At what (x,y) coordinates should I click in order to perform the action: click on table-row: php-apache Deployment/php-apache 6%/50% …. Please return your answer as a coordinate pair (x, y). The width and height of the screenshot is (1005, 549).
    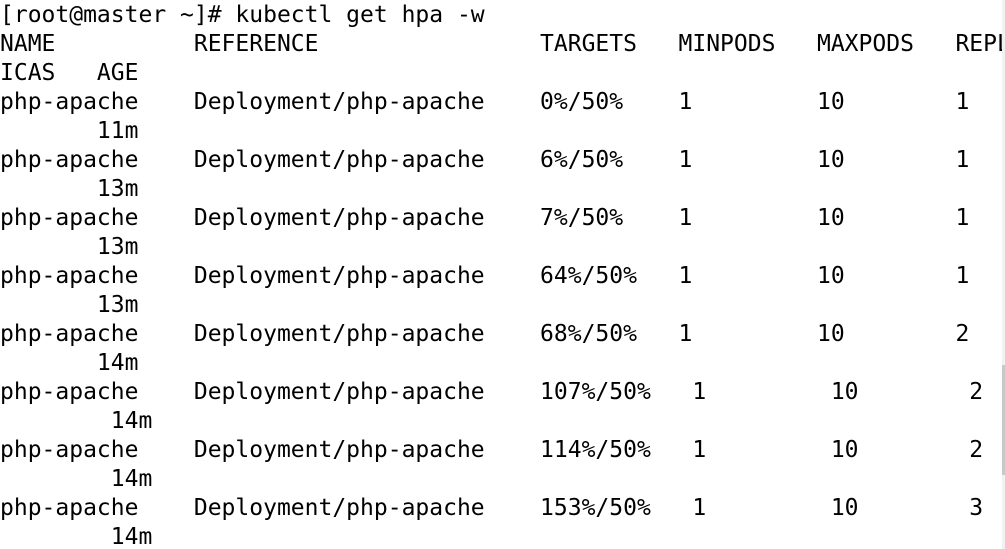
    Looking at the image, I should click on (485, 160).